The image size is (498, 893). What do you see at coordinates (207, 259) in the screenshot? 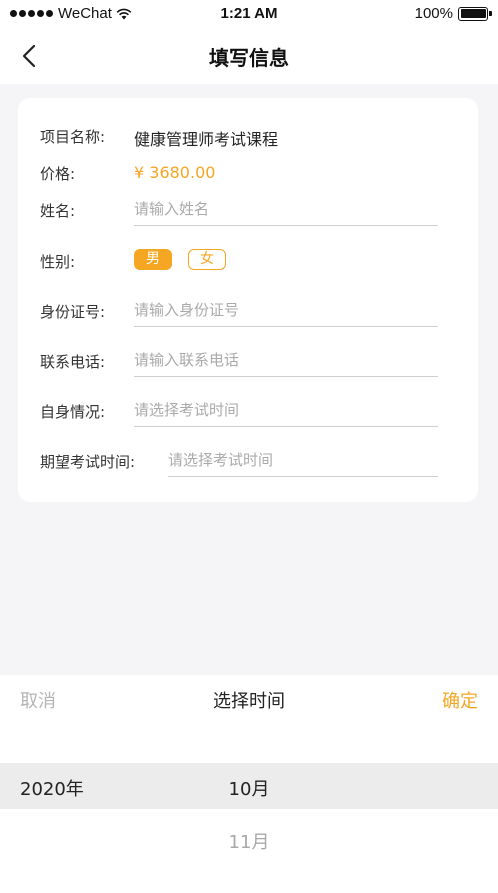
I see `gender-female-option: 女` at bounding box center [207, 259].